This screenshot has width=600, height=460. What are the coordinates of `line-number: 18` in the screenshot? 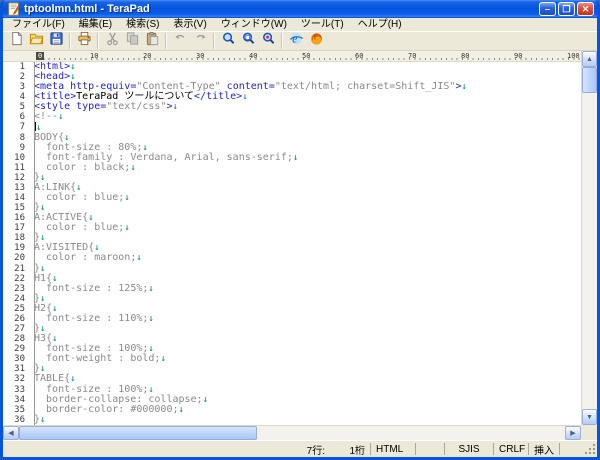 It's located at (19, 238).